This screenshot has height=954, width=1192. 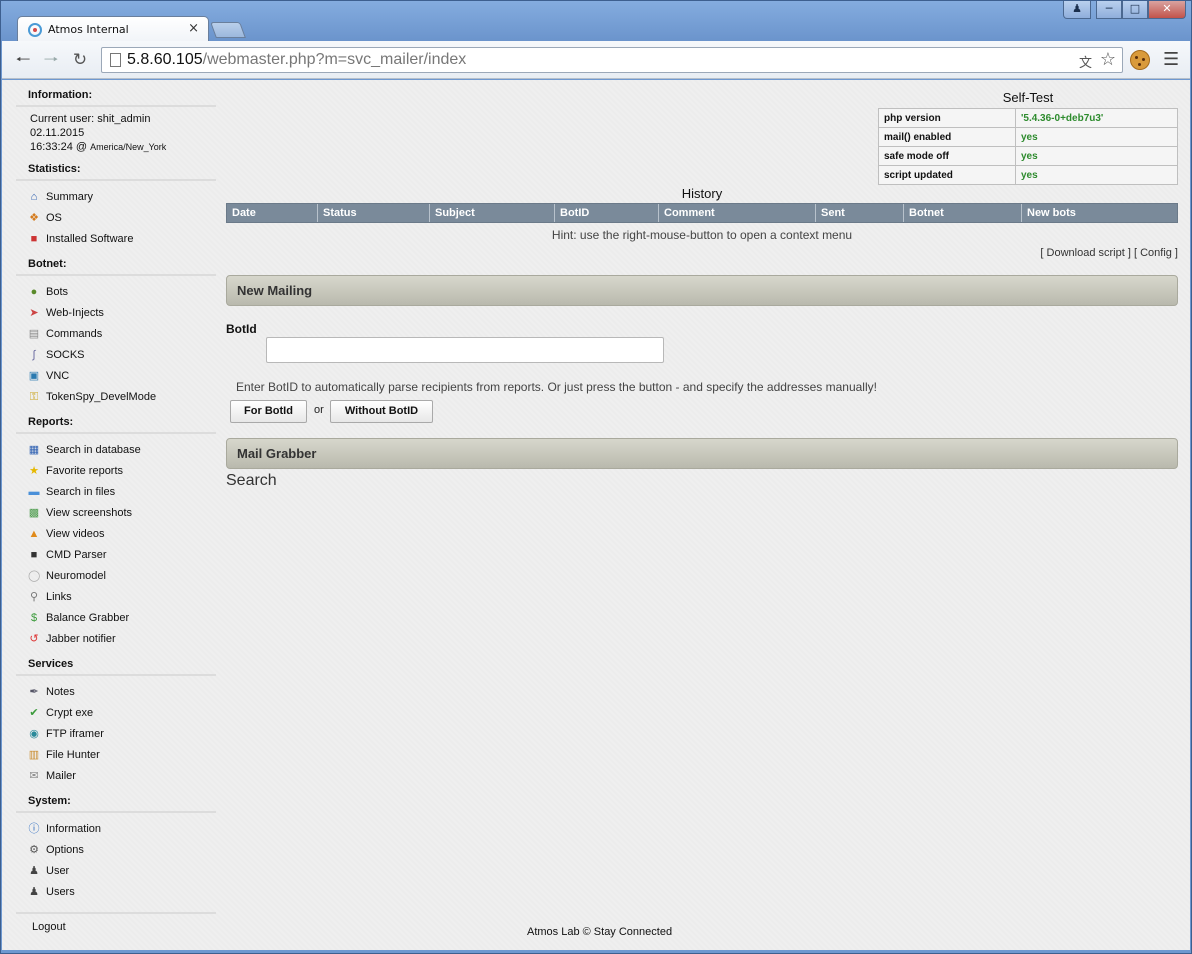 I want to click on close-window-button: ✕, so click(x=1167, y=10).